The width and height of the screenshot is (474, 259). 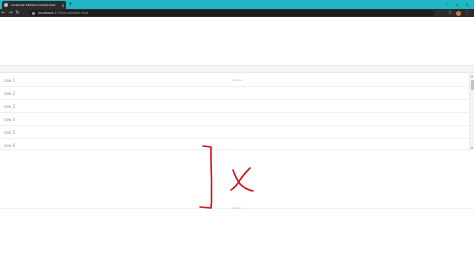 What do you see at coordinates (243, 180) in the screenshot?
I see `red-x-mark-stroke-a` at bounding box center [243, 180].